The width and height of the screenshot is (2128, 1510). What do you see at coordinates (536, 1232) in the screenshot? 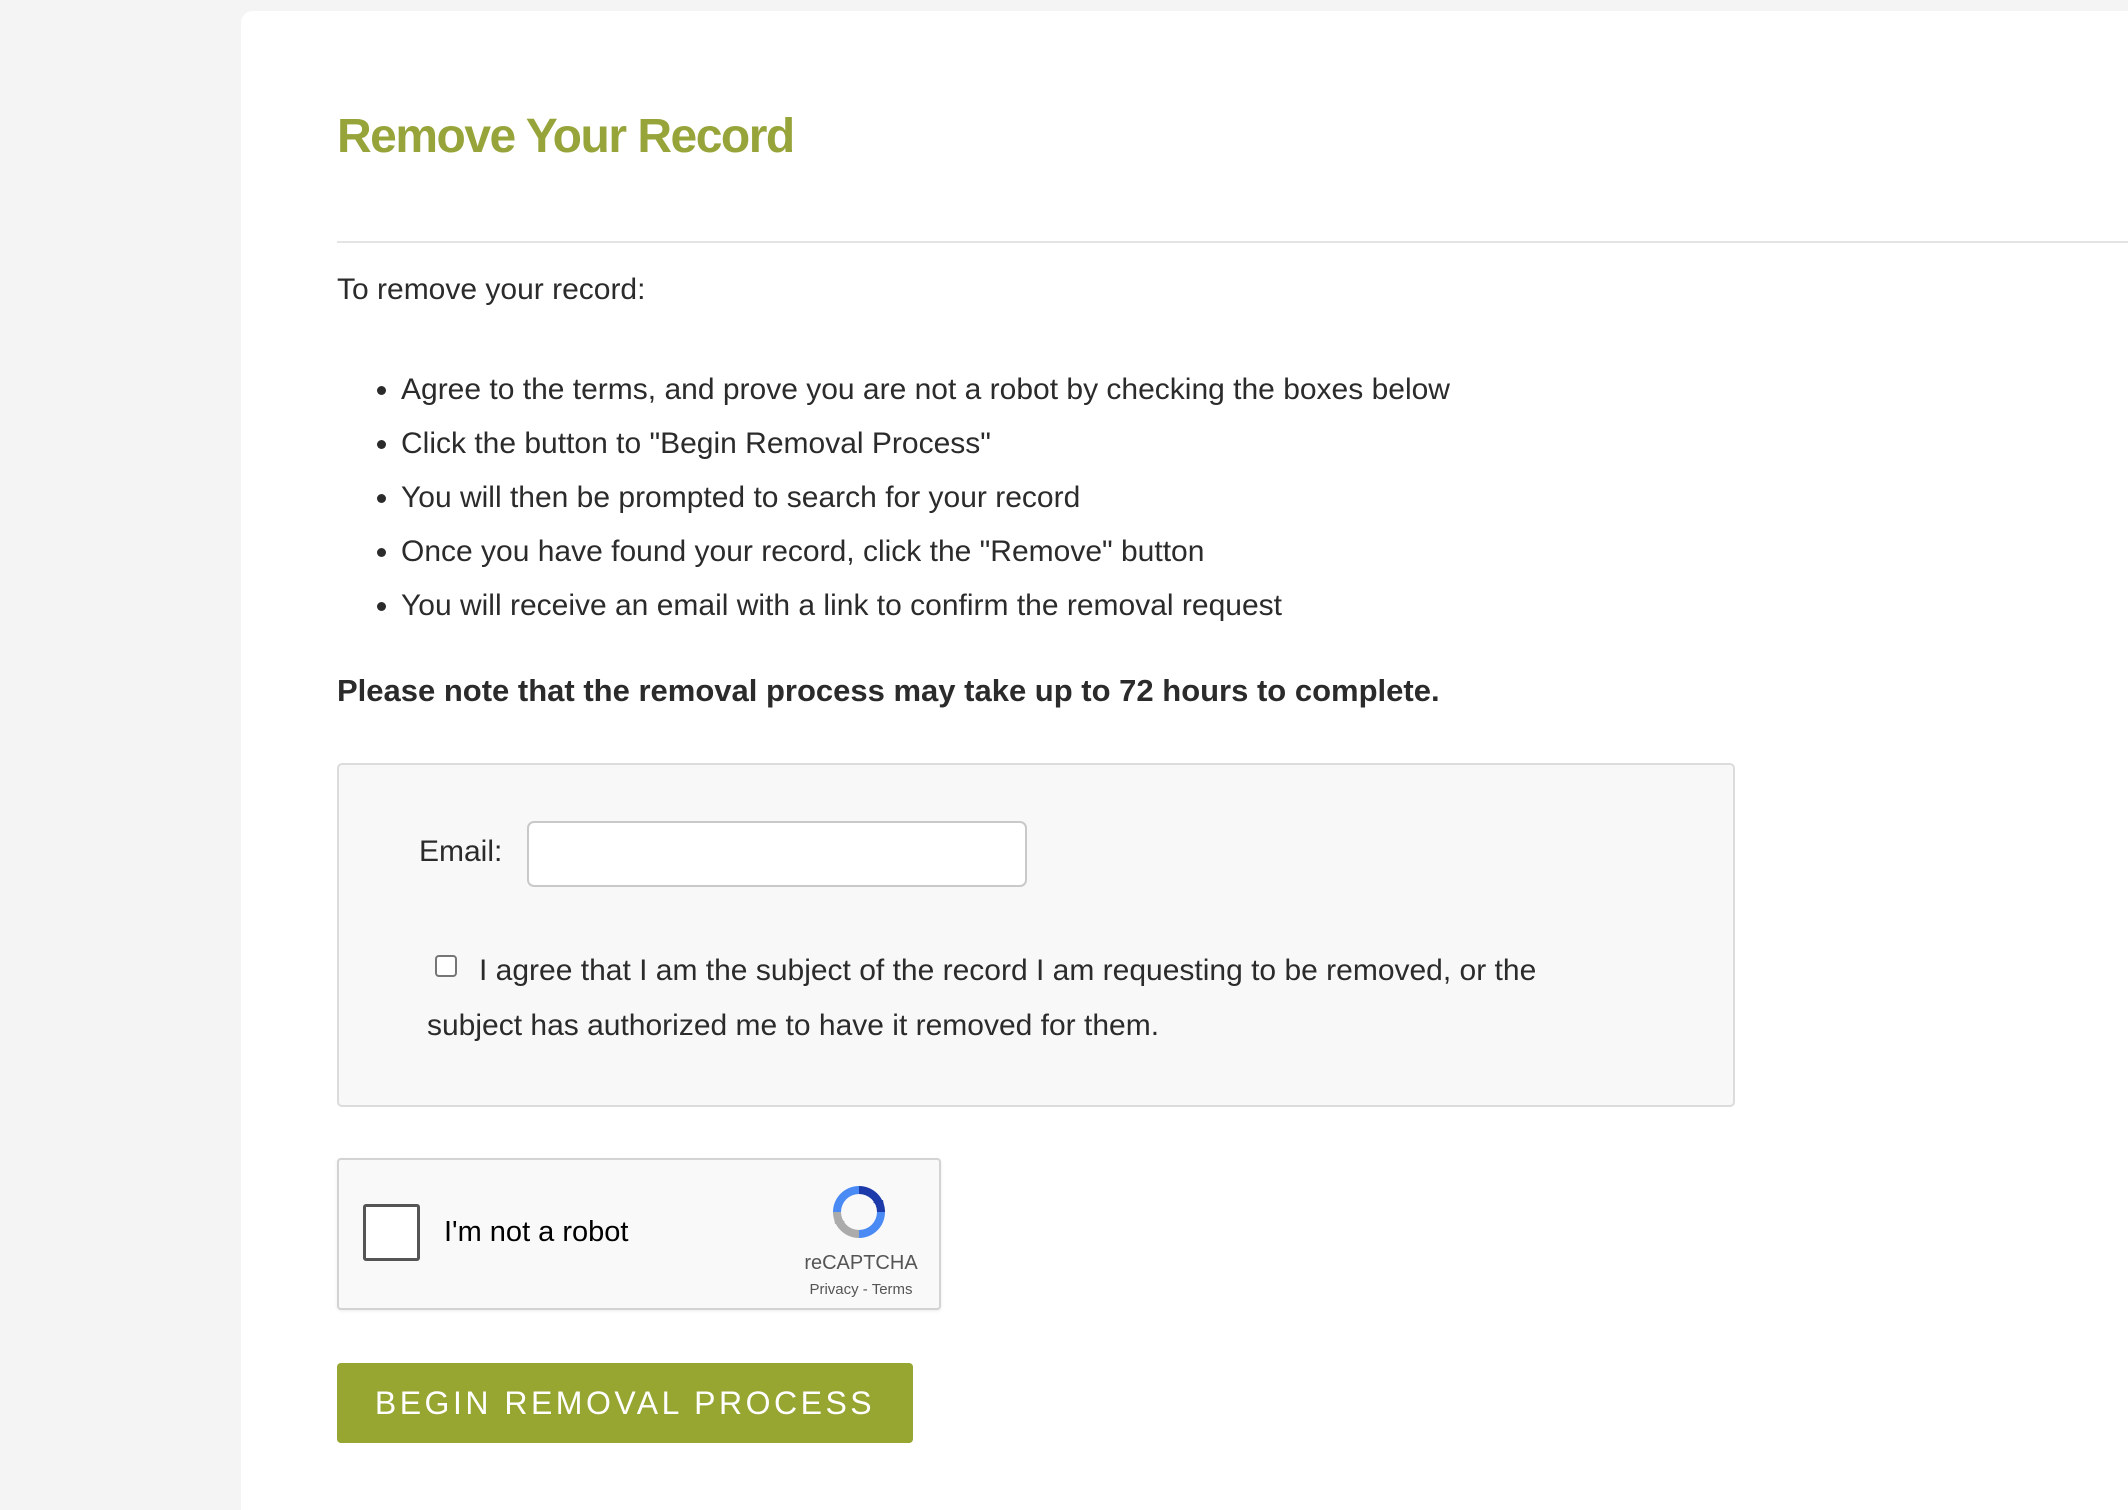
I see `recaptcha-label: I'm not a robot` at bounding box center [536, 1232].